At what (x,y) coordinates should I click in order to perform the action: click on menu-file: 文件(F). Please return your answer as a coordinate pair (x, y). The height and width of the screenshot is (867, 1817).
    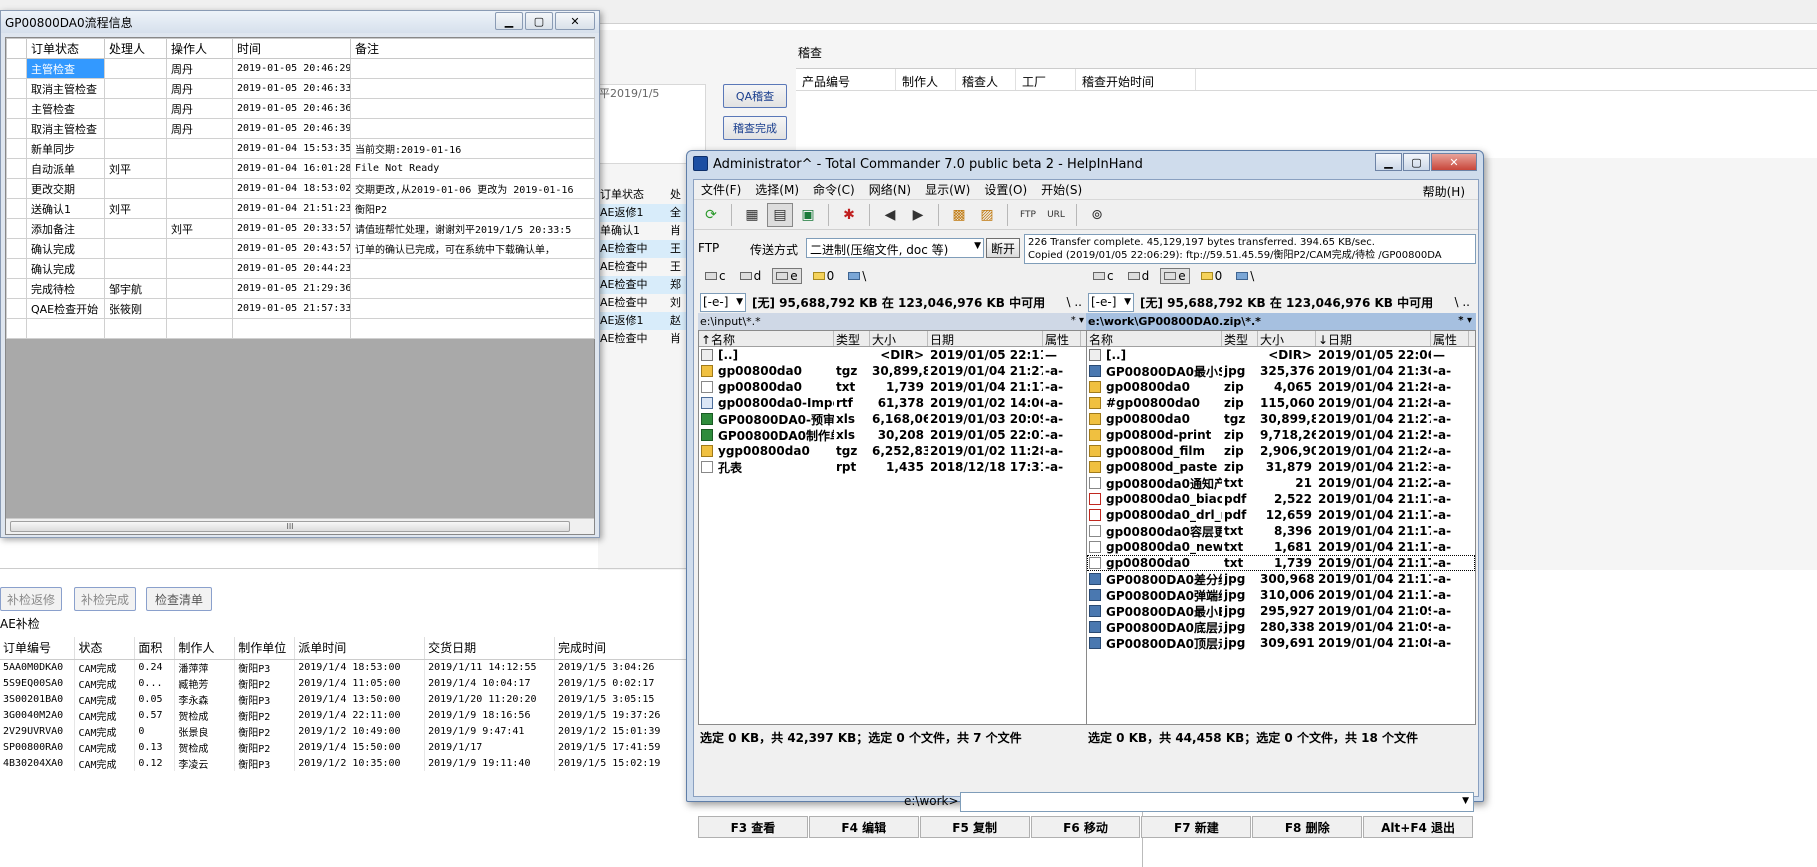
    Looking at the image, I should click on (721, 189).